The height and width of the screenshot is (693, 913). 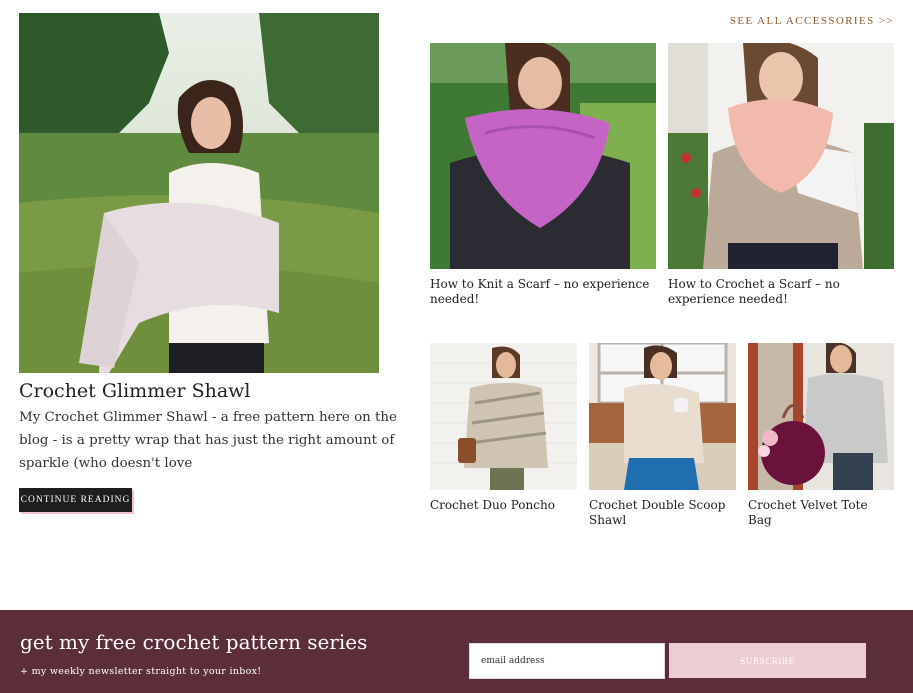 I want to click on email-field, so click(x=567, y=661).